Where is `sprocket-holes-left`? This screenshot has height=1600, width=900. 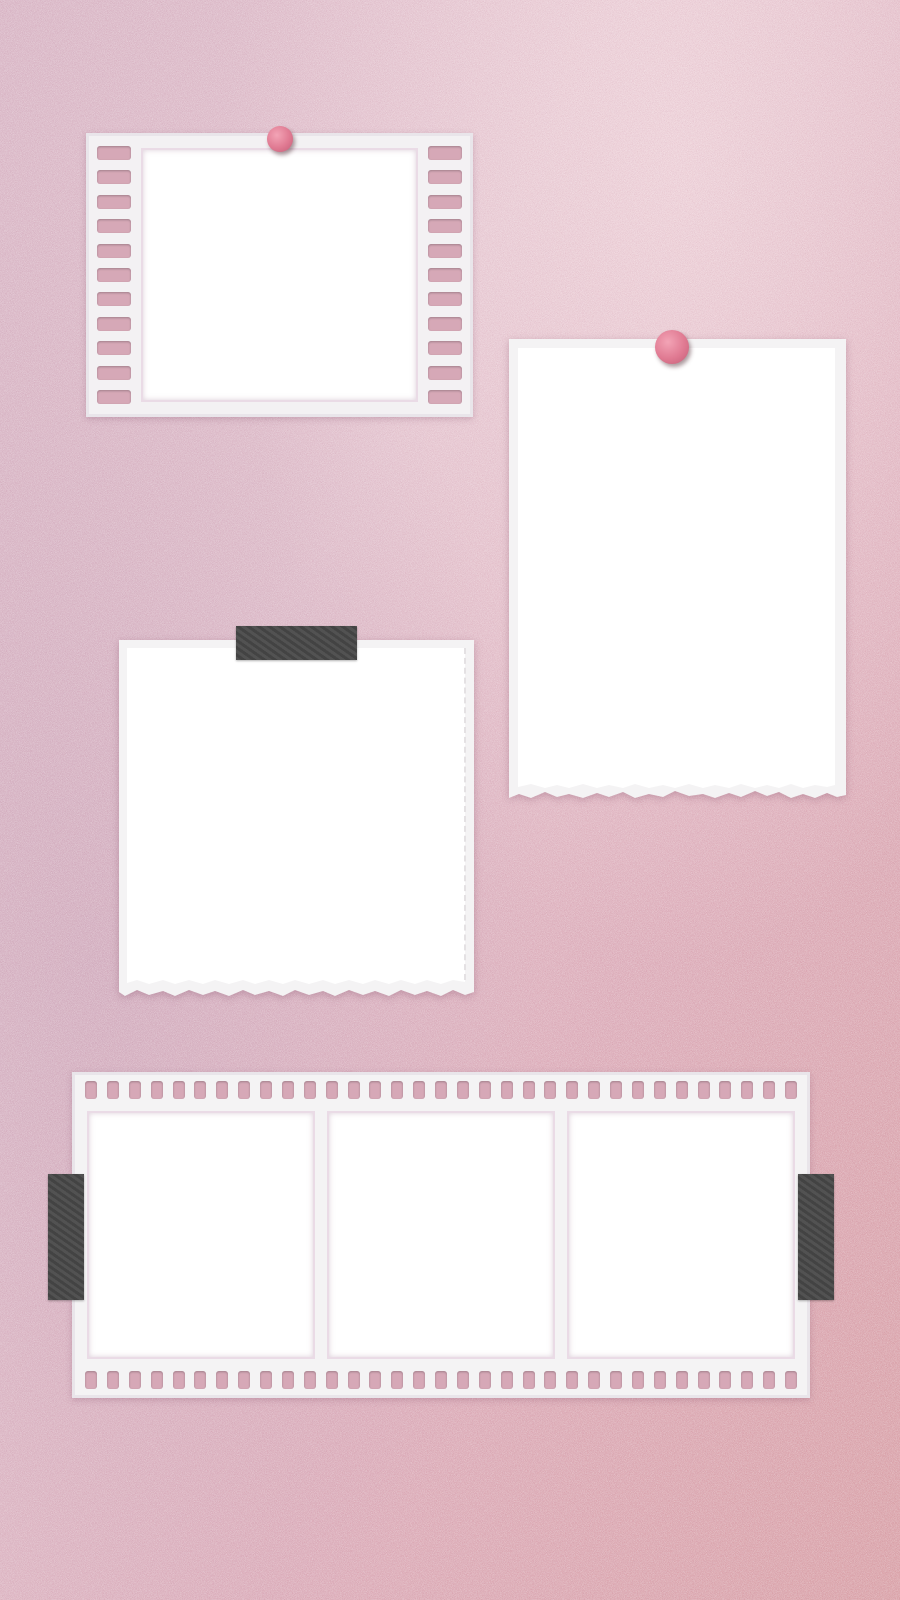 sprocket-holes-left is located at coordinates (114, 275).